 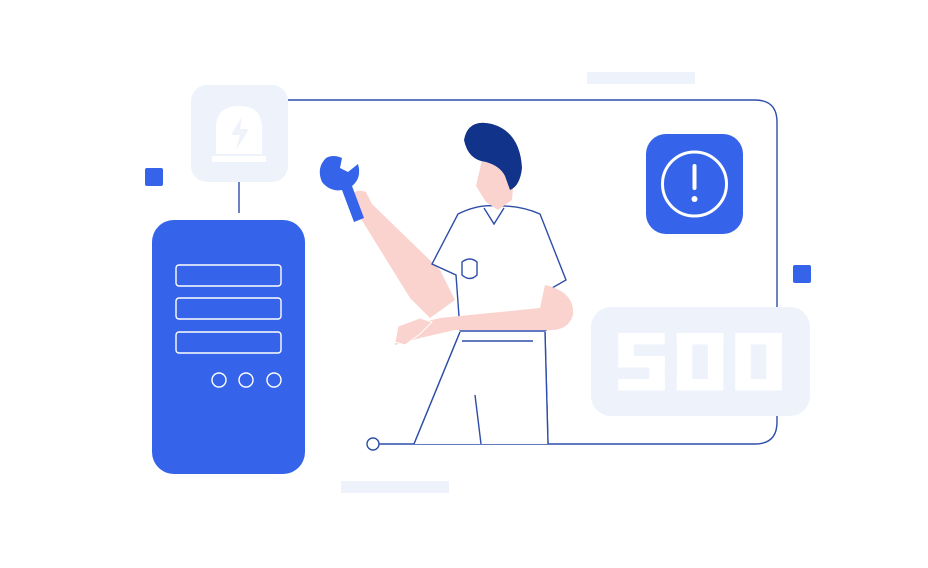 I want to click on alarm-light-icon, so click(x=239, y=133).